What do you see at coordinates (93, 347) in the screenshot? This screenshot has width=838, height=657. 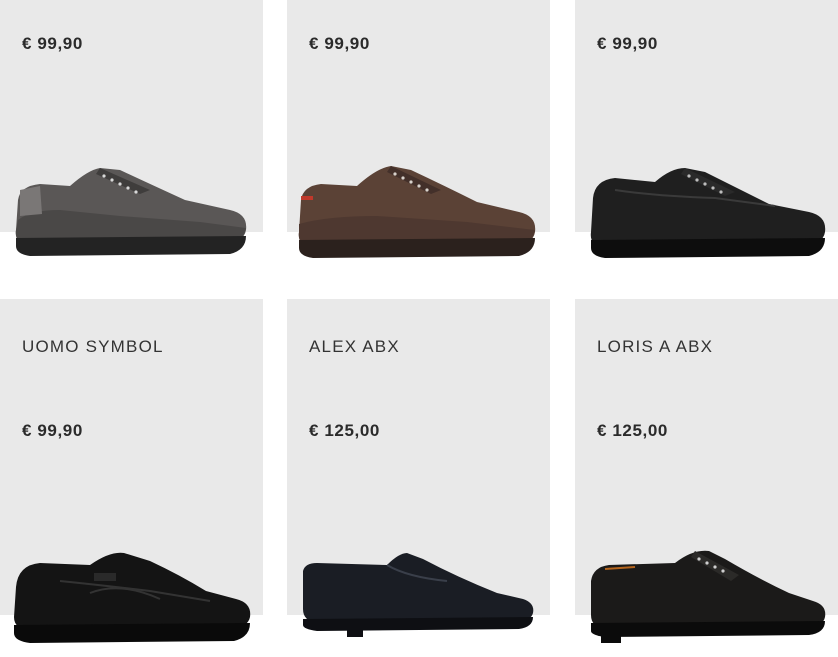 I see `product-name: UOMO SYMBOL` at bounding box center [93, 347].